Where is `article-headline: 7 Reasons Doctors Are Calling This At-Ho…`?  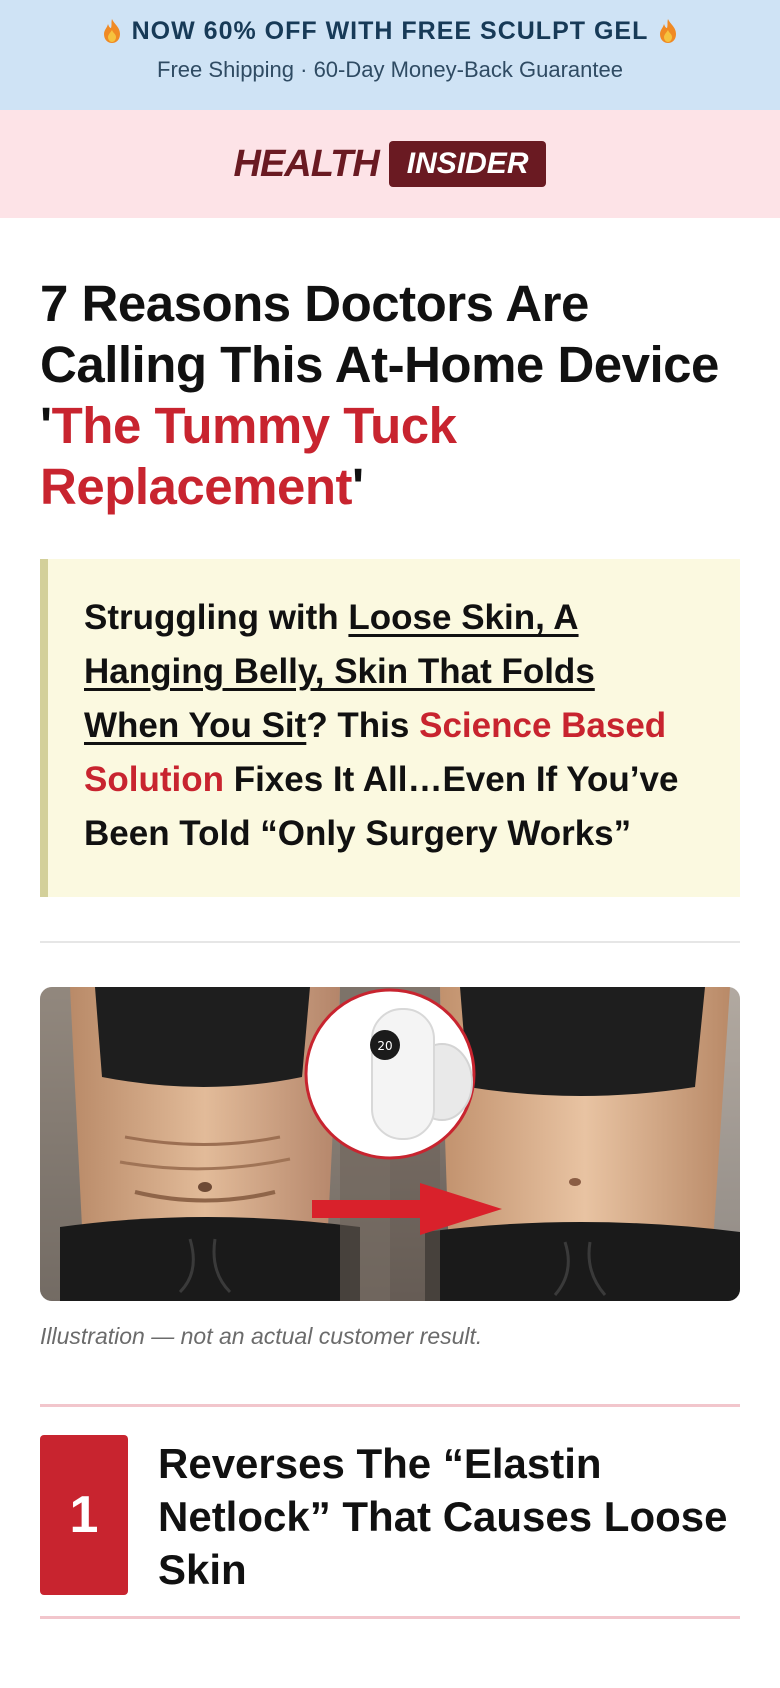
article-headline: 7 Reasons Doctors Are Calling This At-Ho… is located at coordinates (390, 395).